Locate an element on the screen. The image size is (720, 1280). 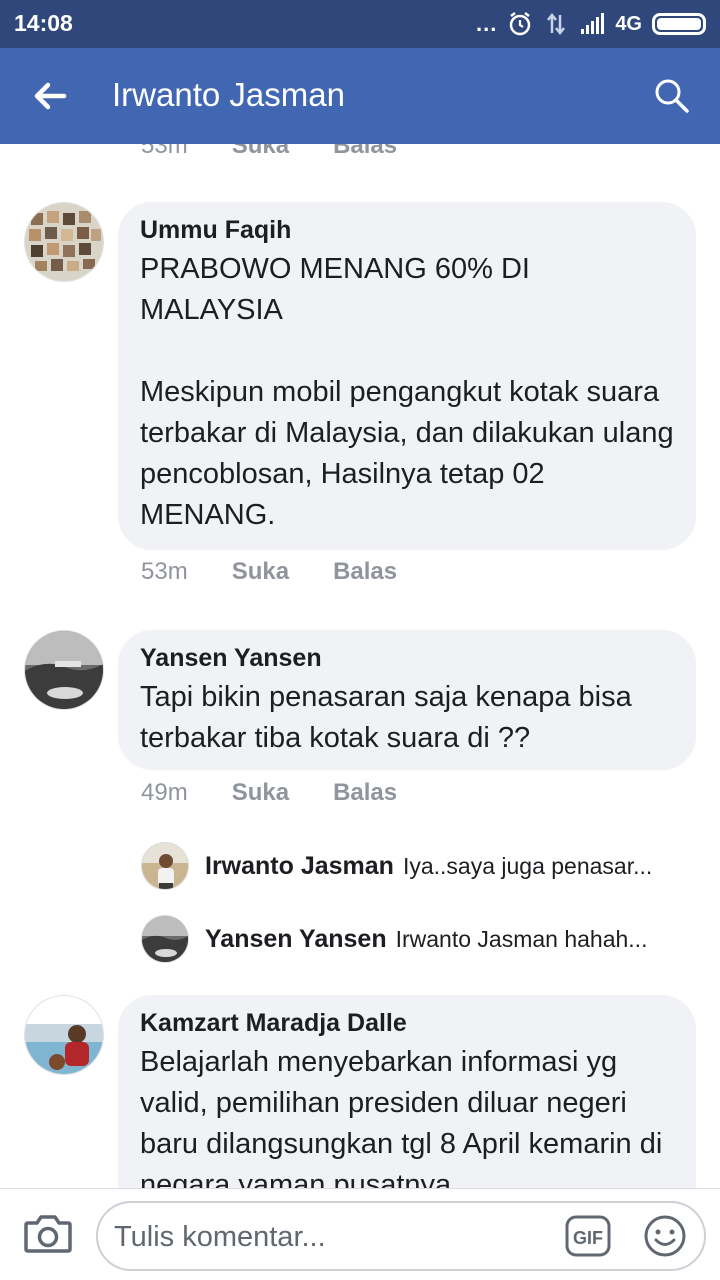
emoji-icon is located at coordinates (665, 1236).